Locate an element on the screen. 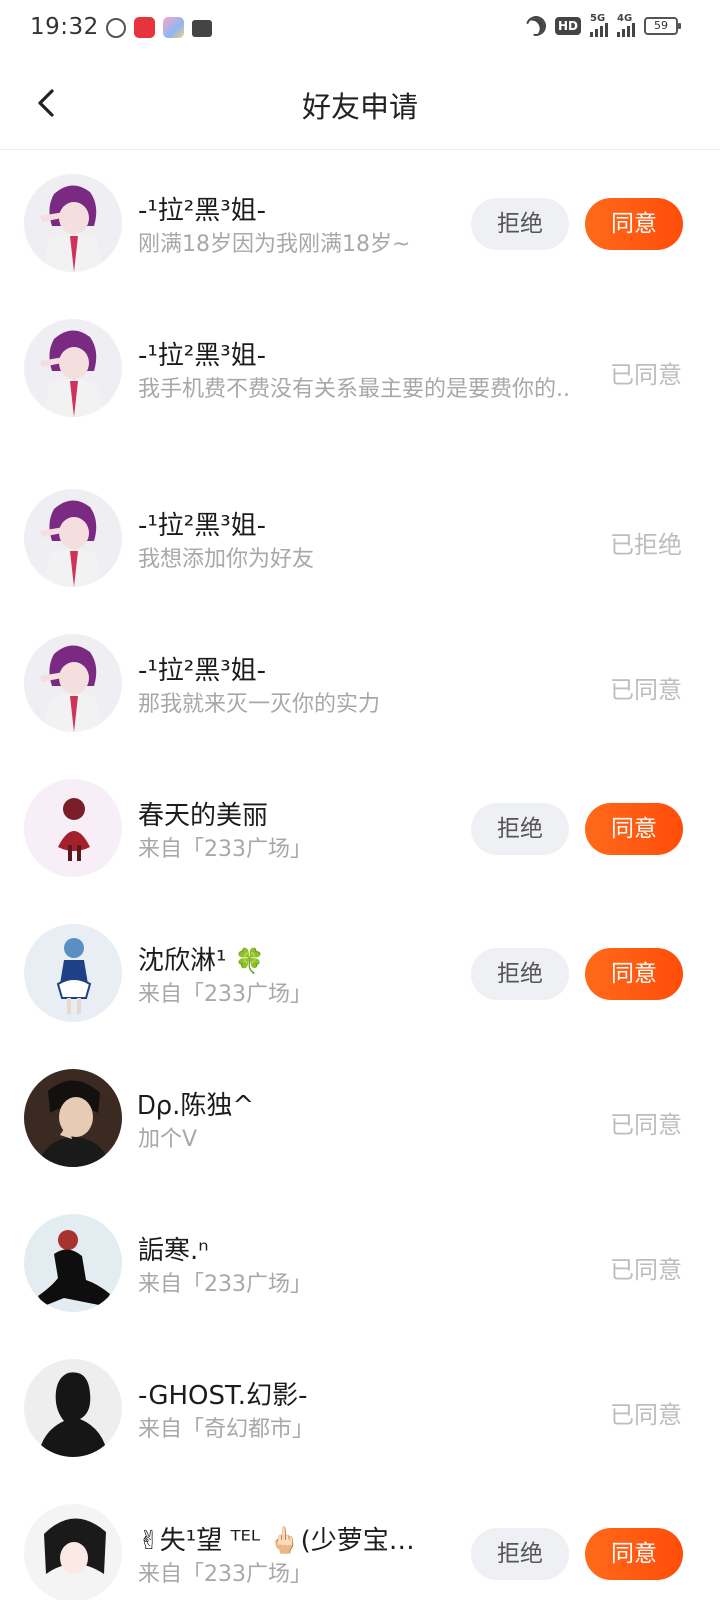 The image size is (720, 1600). request-item: 沈欣淋¹ 🍀 来自「233广场」 拒绝 同意 is located at coordinates (360, 972).